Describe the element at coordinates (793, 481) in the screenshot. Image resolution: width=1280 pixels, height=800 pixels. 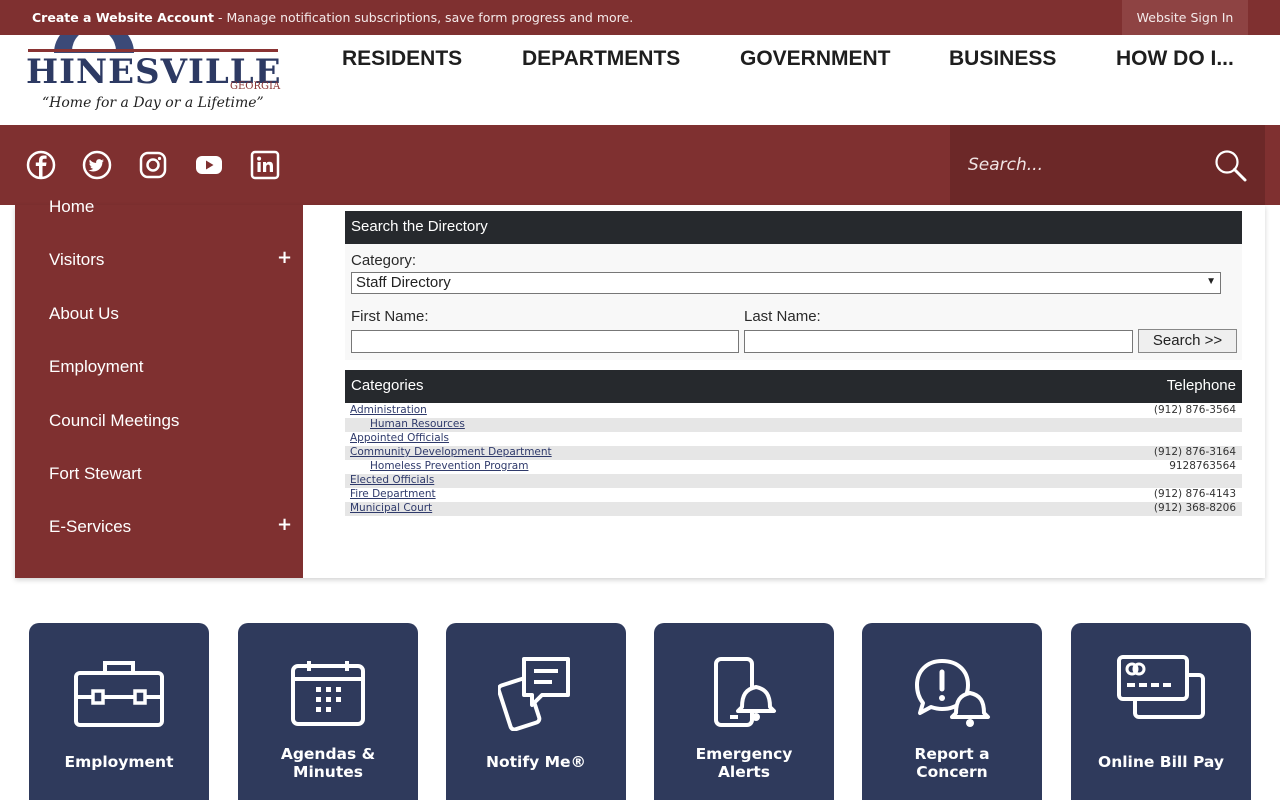
I see `table-row: Elected Officials` at that location.